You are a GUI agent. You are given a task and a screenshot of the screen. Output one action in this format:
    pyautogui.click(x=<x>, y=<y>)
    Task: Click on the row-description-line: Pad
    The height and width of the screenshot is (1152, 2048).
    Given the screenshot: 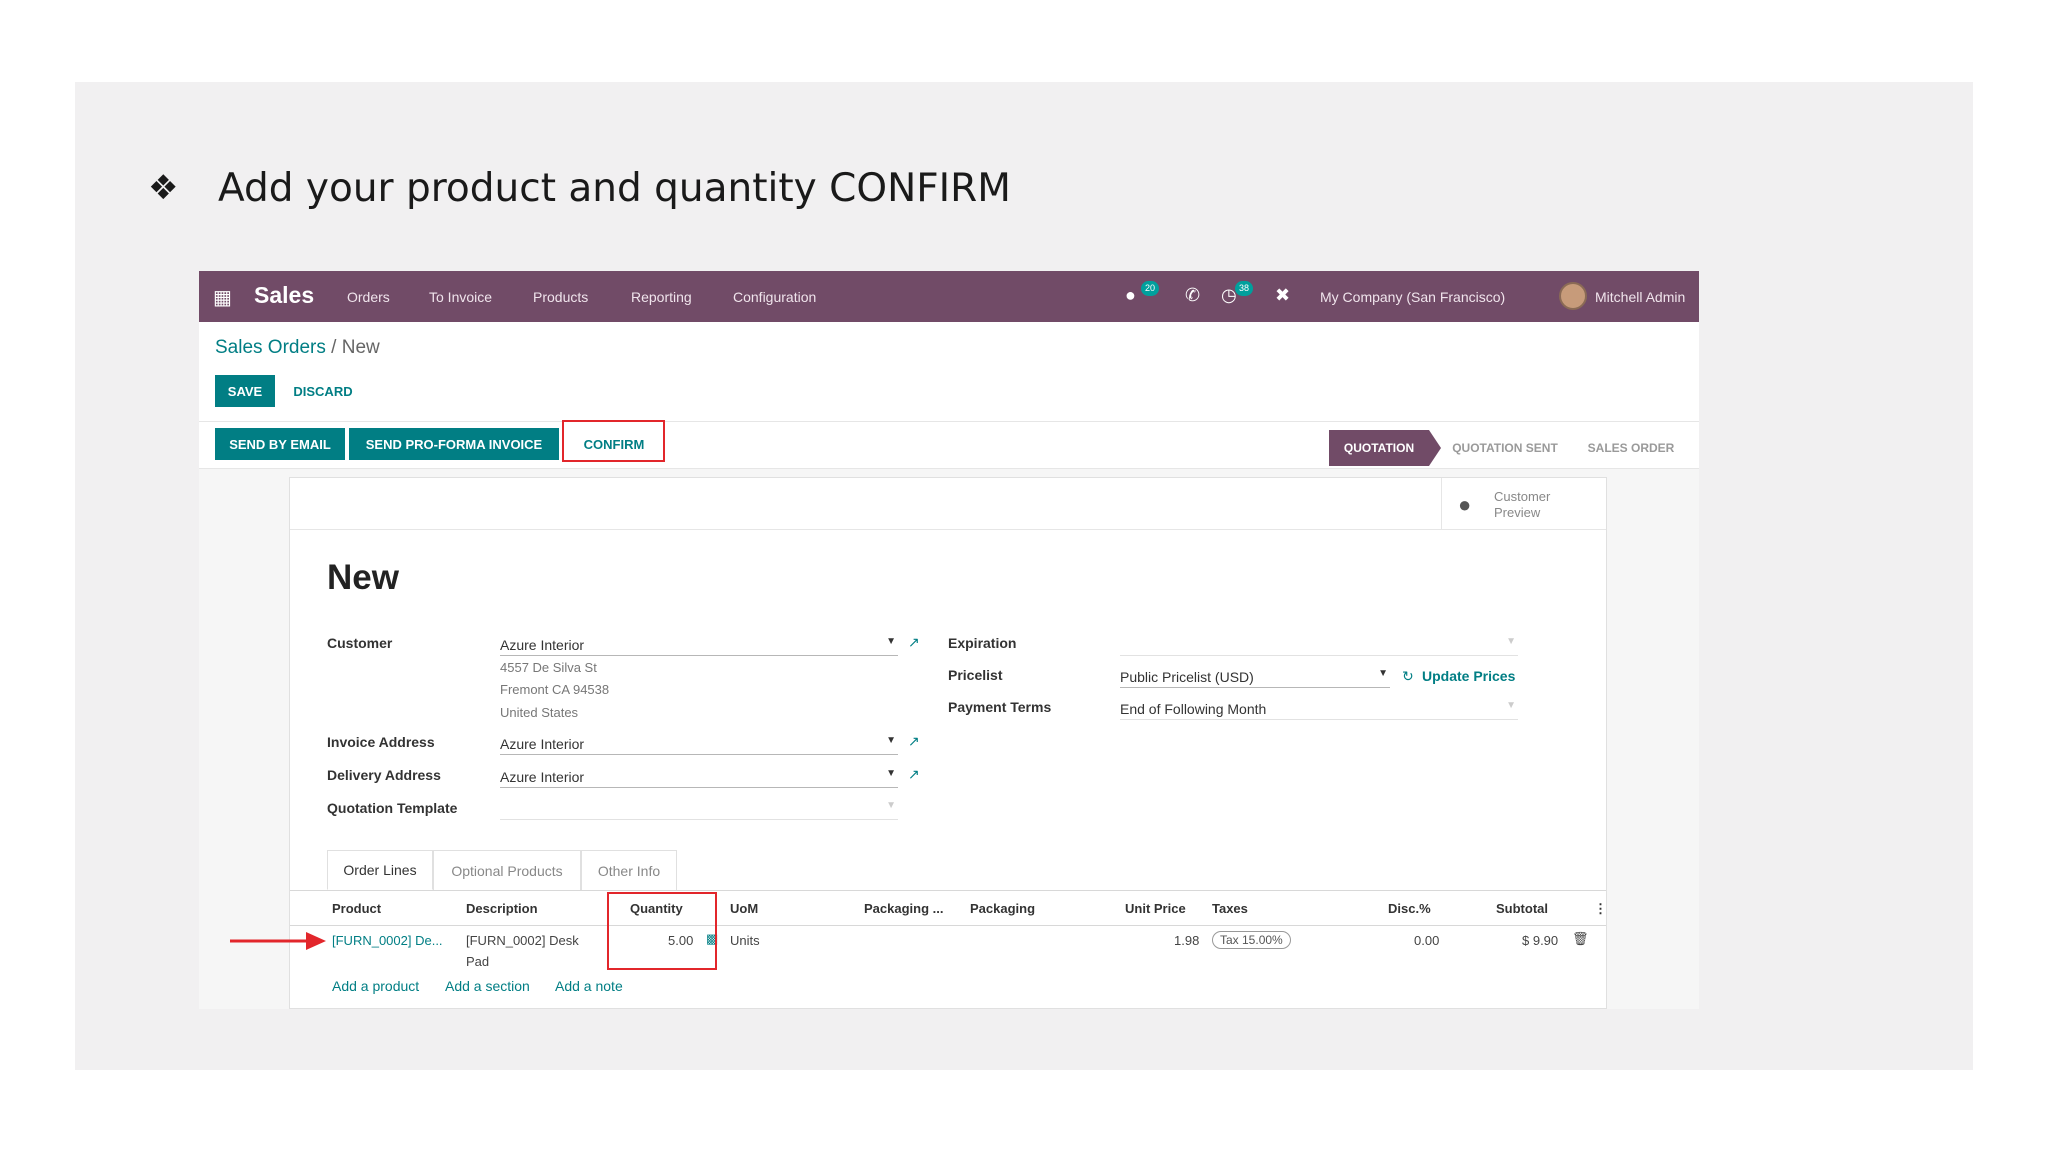 What is the action you would take?
    pyautogui.click(x=477, y=961)
    